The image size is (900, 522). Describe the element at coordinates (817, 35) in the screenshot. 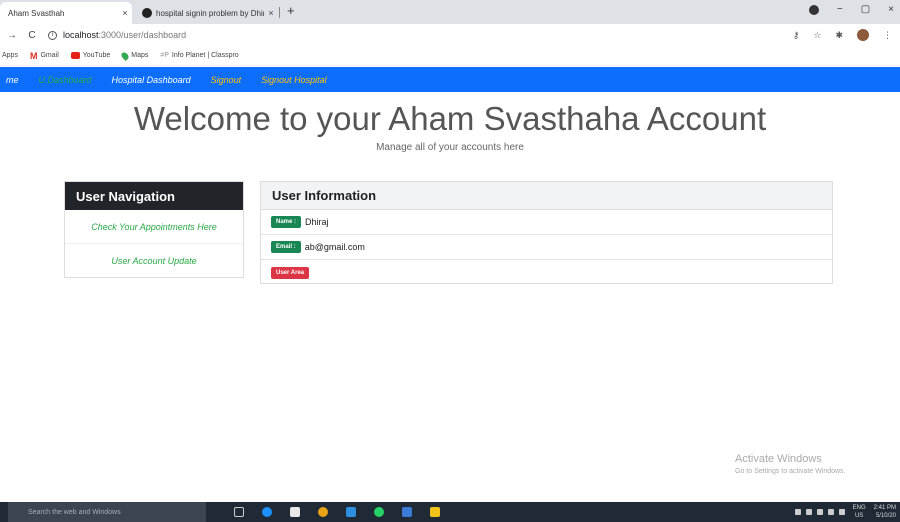

I see `star-icon: ☆` at that location.